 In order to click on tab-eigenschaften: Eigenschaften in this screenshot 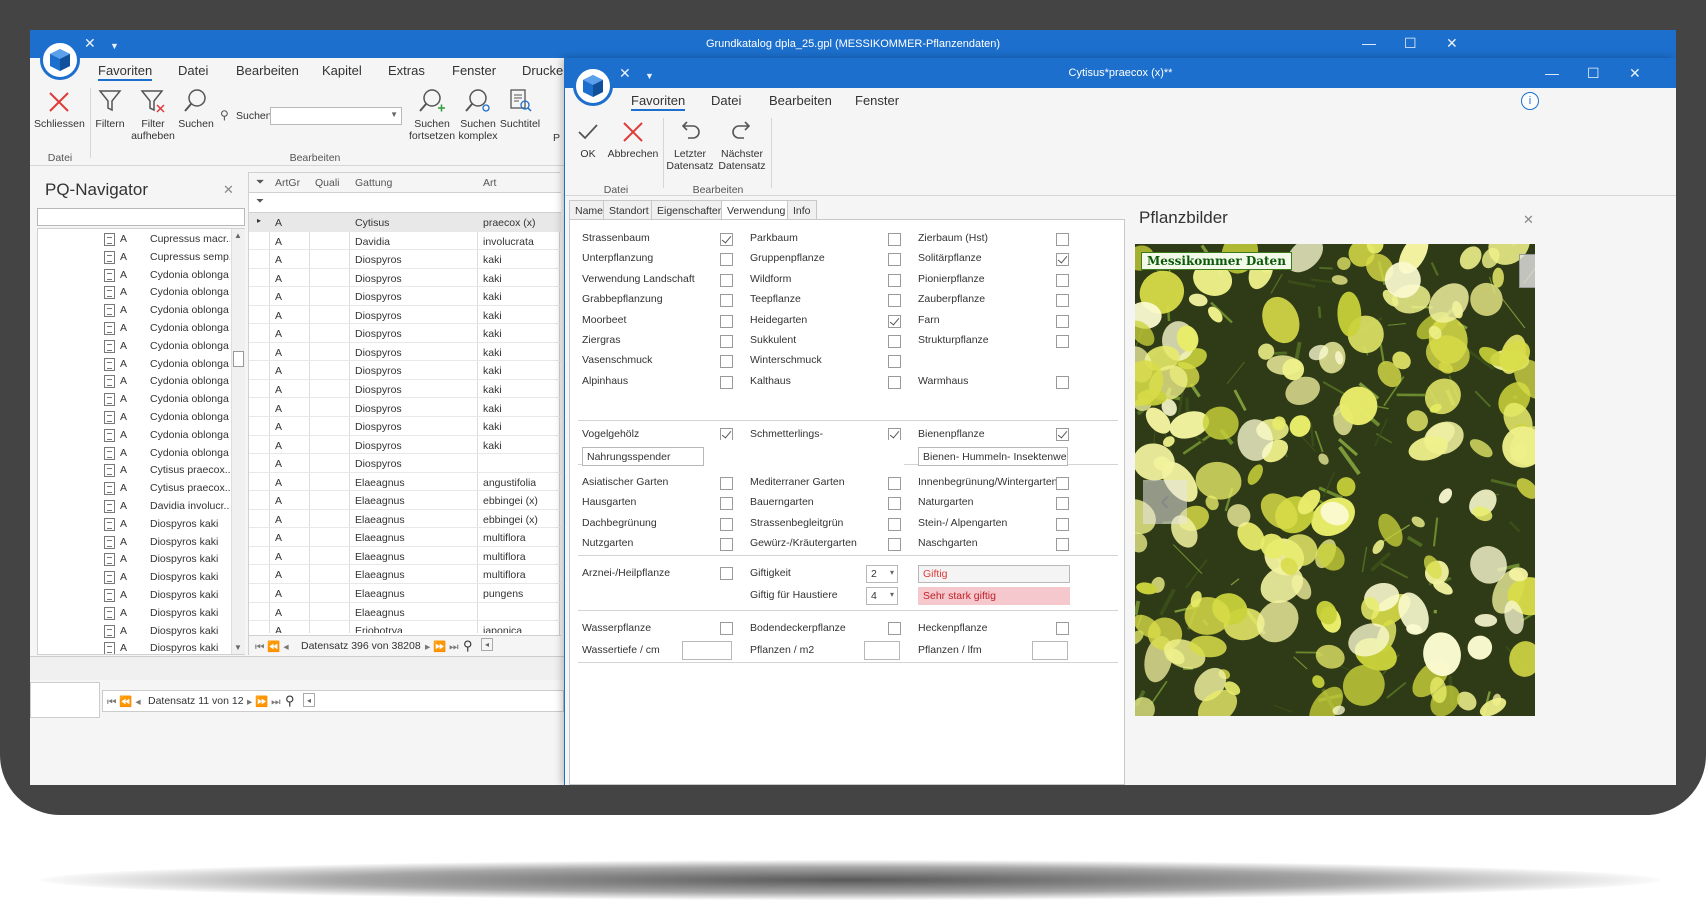, I will do `click(690, 210)`.